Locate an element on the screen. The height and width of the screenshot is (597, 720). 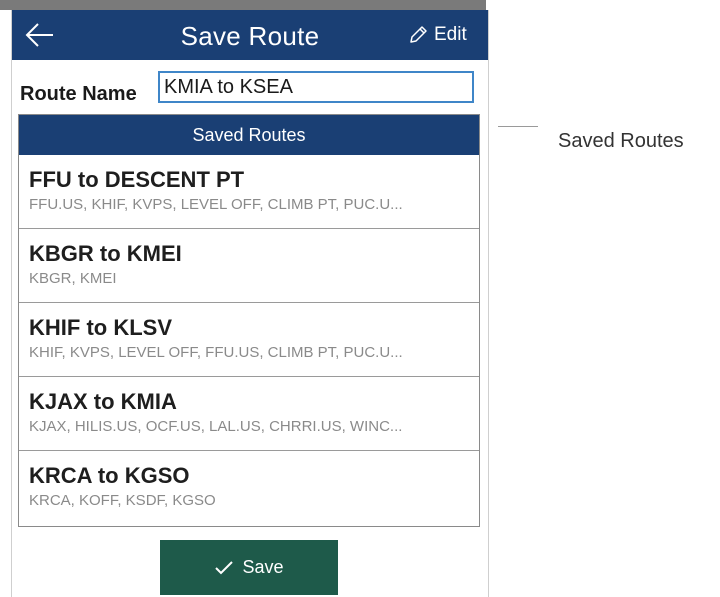
back-button is located at coordinates (40, 35).